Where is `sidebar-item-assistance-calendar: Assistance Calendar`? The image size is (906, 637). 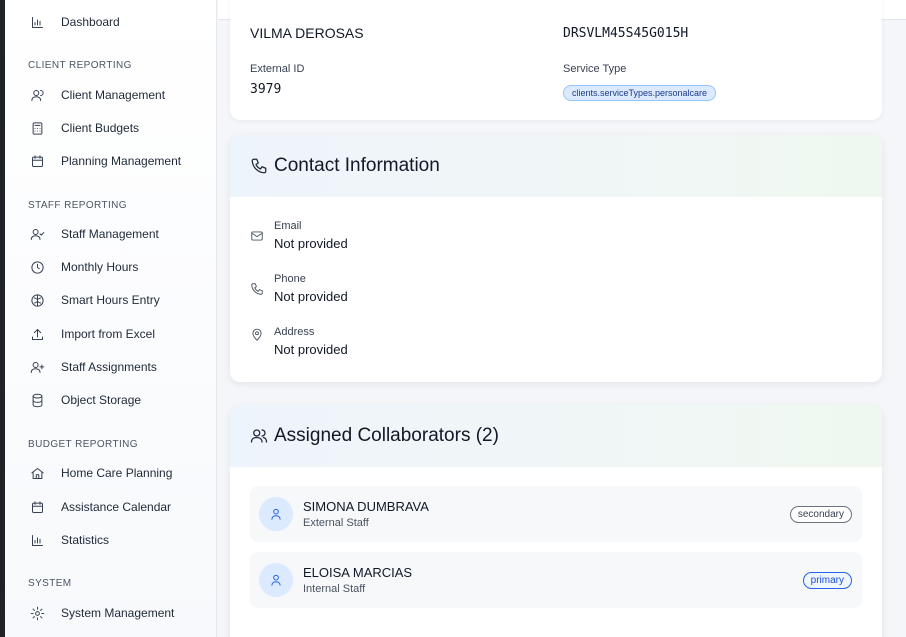 sidebar-item-assistance-calendar: Assistance Calendar is located at coordinates (118, 507).